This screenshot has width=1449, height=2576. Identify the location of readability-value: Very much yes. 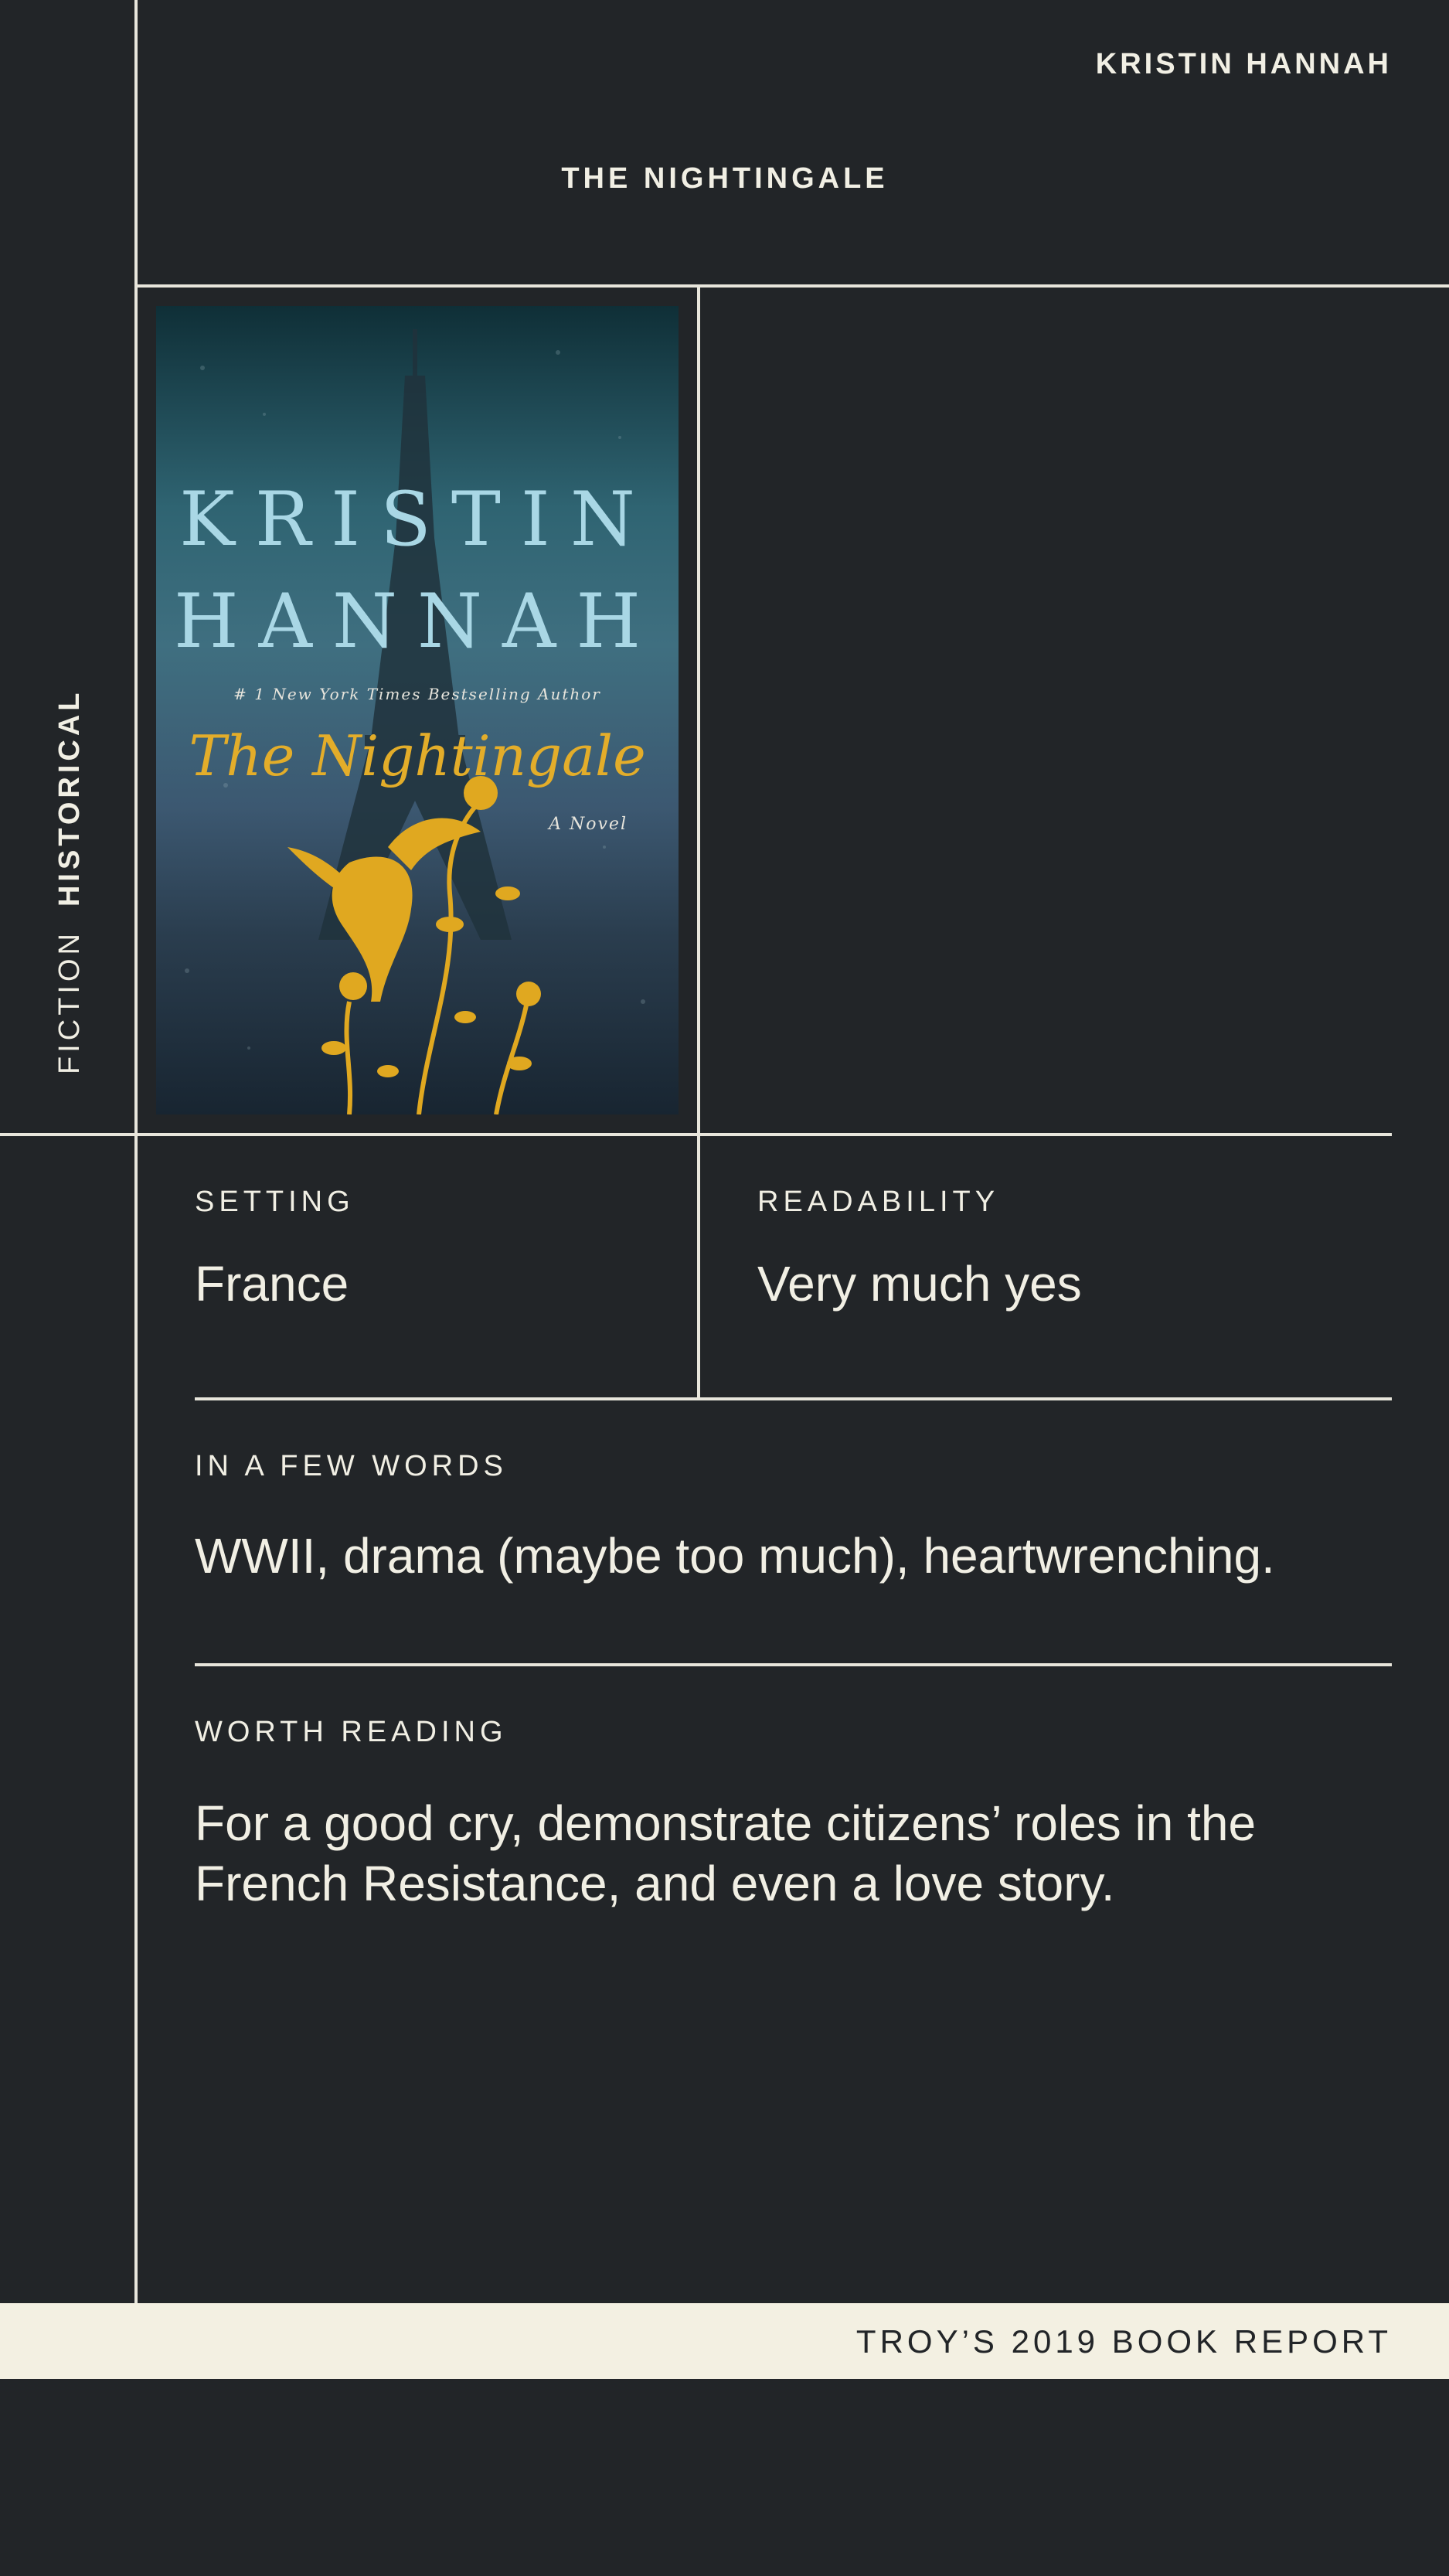
(920, 1284).